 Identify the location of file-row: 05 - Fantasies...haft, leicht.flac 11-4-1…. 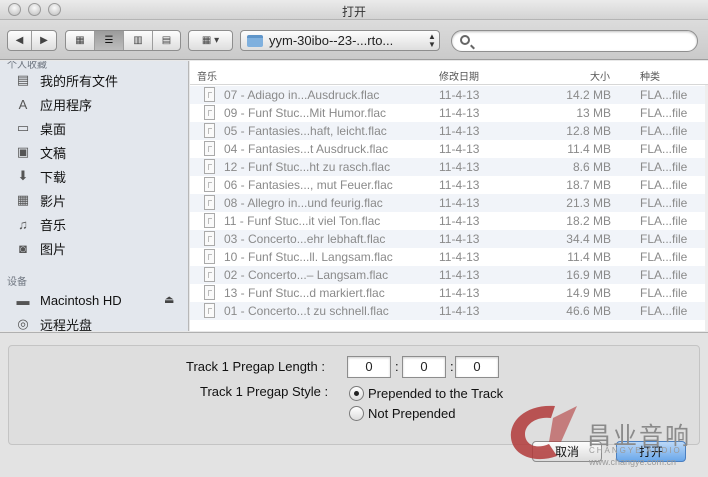
(449, 131).